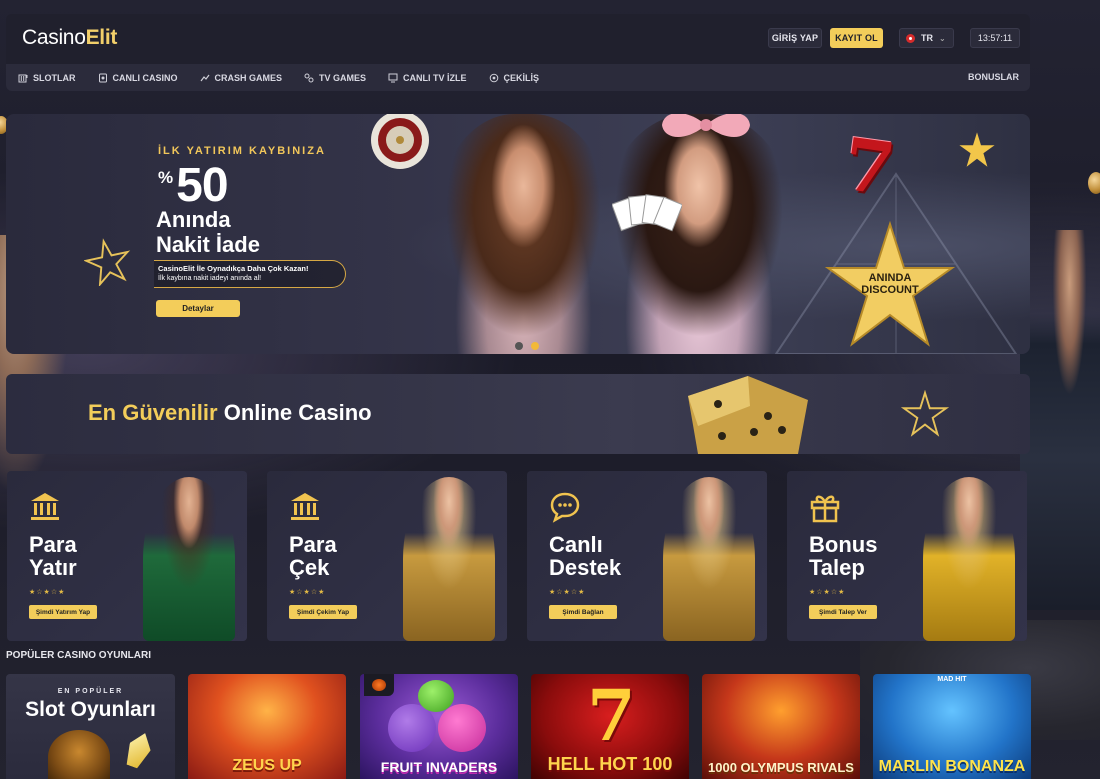  Describe the element at coordinates (90, 726) in the screenshot. I see `slot-games-tile: EN POPÜLER Slot Oyunları` at that location.